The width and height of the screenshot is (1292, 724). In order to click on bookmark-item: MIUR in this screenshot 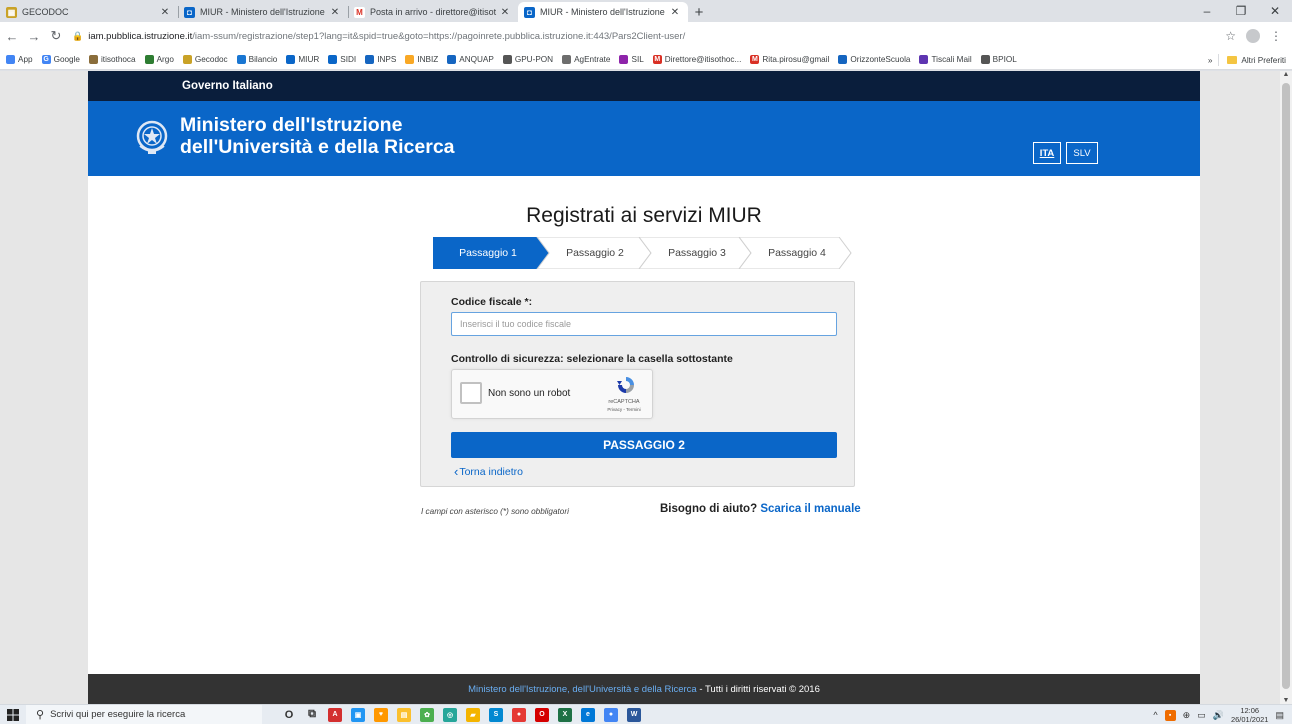, I will do `click(302, 59)`.